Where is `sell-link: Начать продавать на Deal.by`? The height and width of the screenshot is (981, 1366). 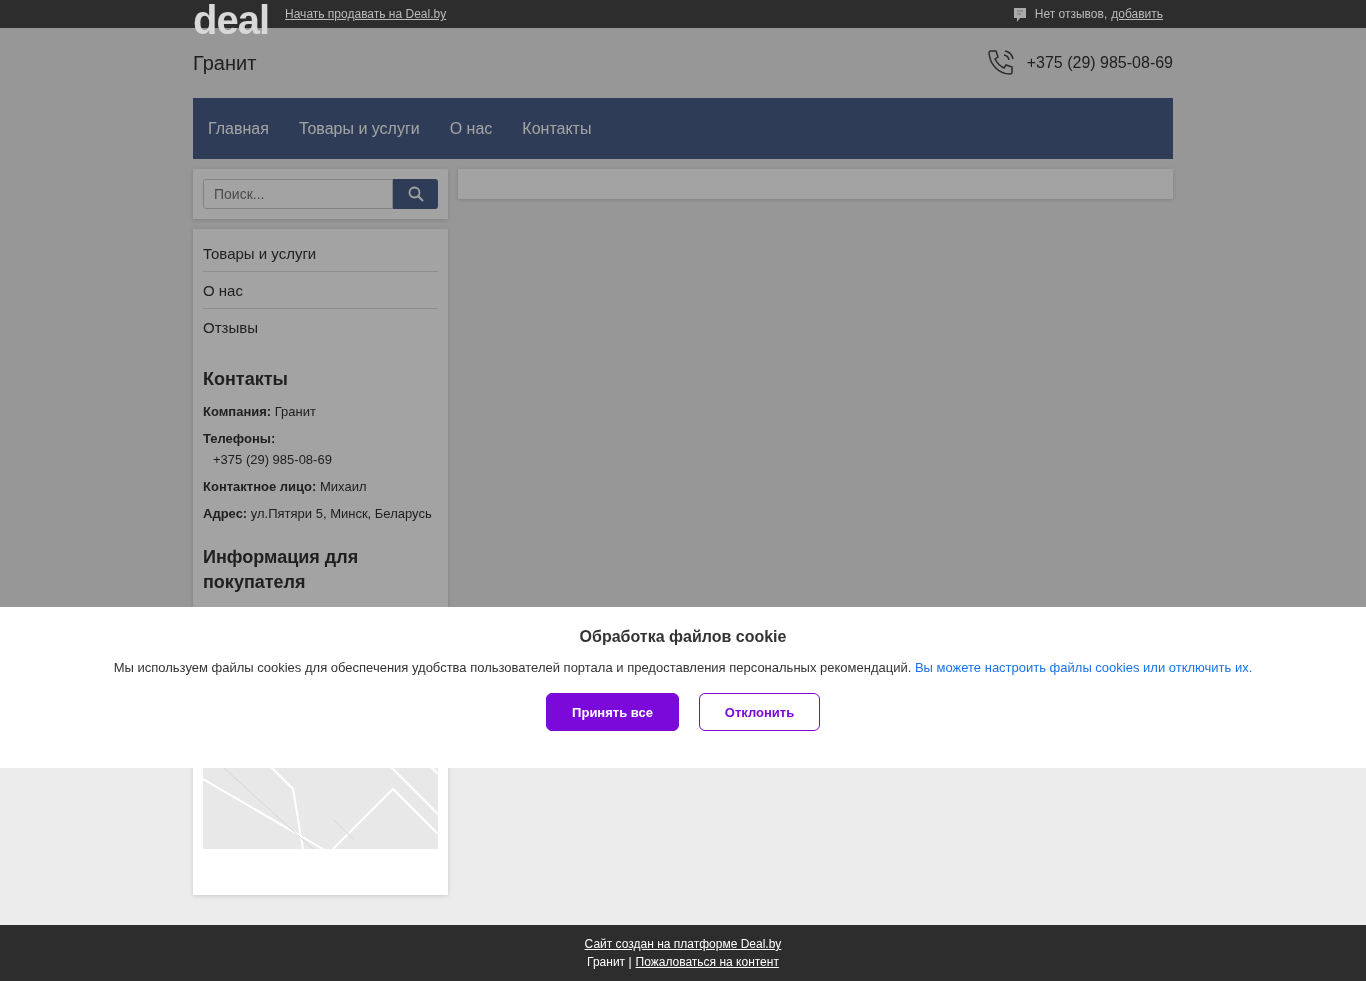
sell-link: Начать продавать на Deal.by is located at coordinates (366, 14).